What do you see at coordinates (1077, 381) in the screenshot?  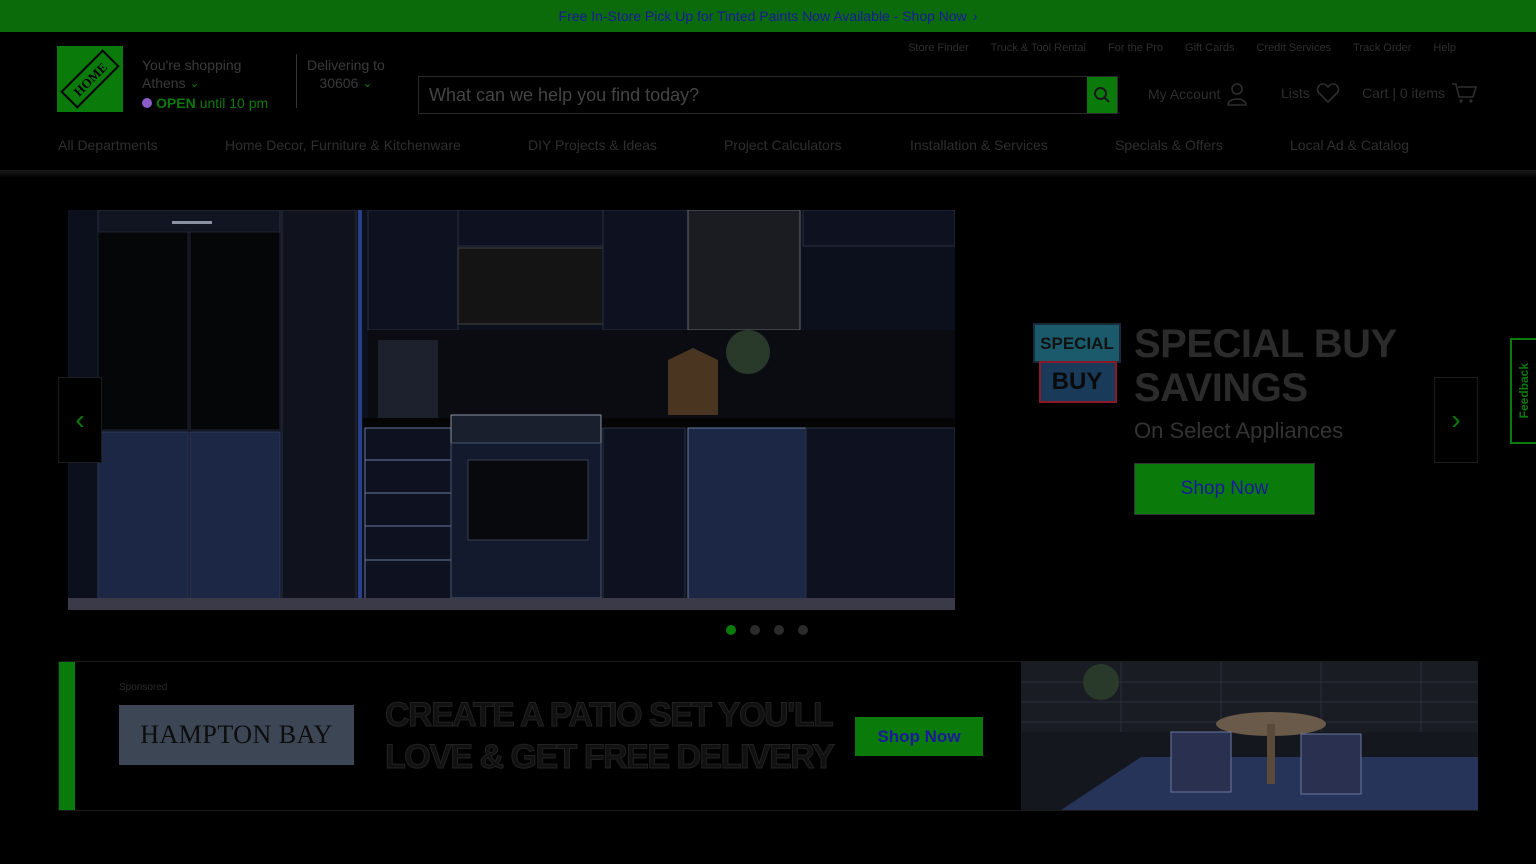 I see `svg-text: BUY` at bounding box center [1077, 381].